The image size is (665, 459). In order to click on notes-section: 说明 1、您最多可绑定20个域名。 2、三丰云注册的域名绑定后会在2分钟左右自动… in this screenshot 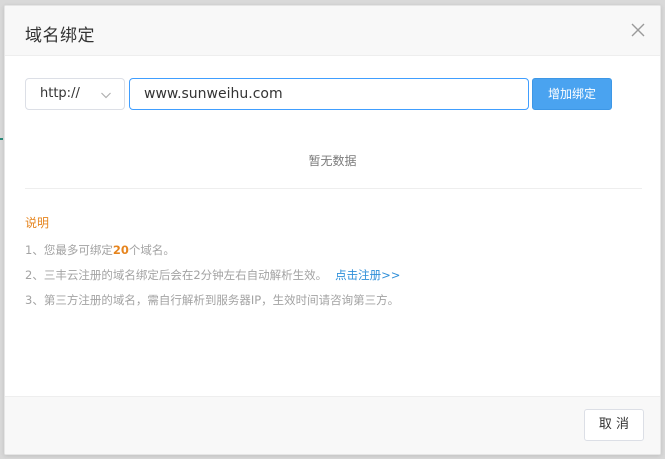, I will do `click(212, 263)`.